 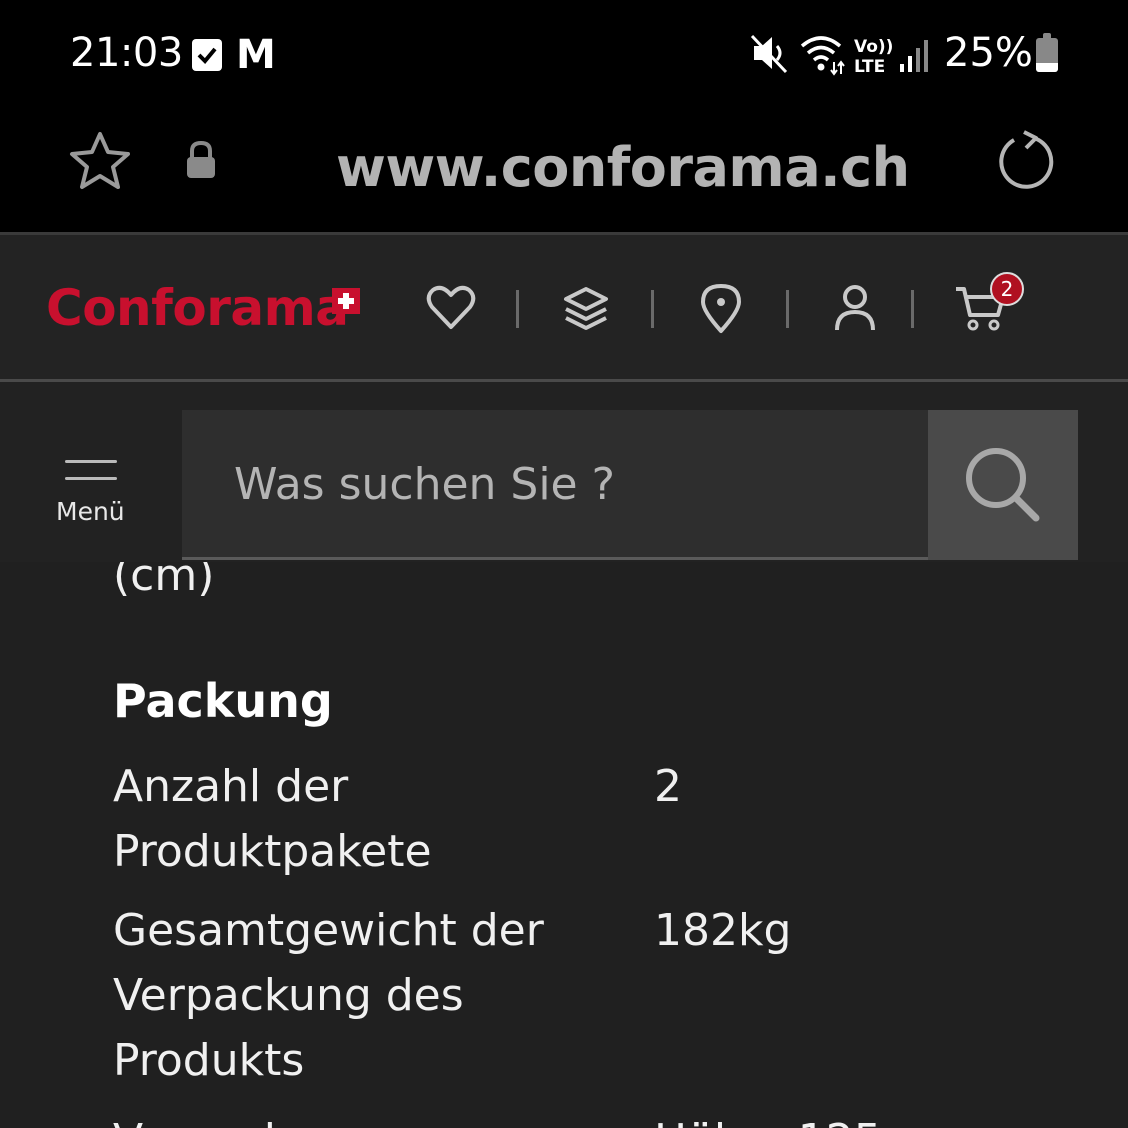 I want to click on gmail-icon: M, so click(x=256, y=55).